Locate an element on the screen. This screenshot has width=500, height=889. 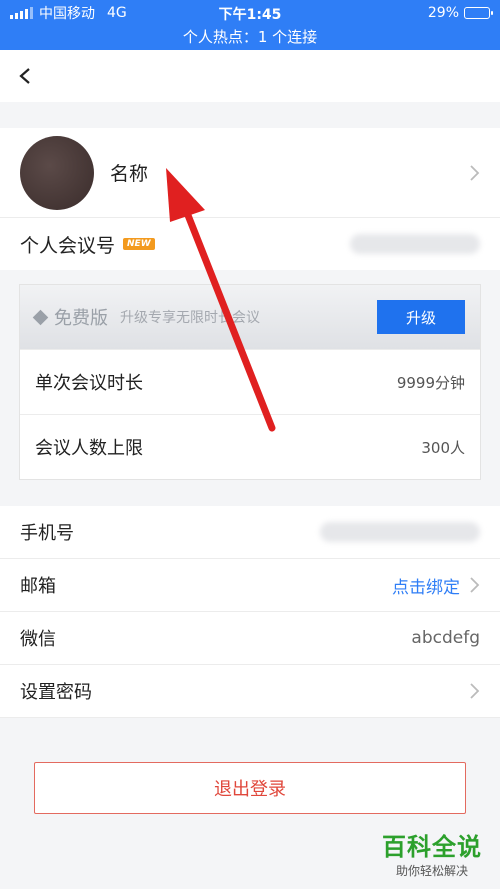
network-type: 4G is located at coordinates (117, 13).